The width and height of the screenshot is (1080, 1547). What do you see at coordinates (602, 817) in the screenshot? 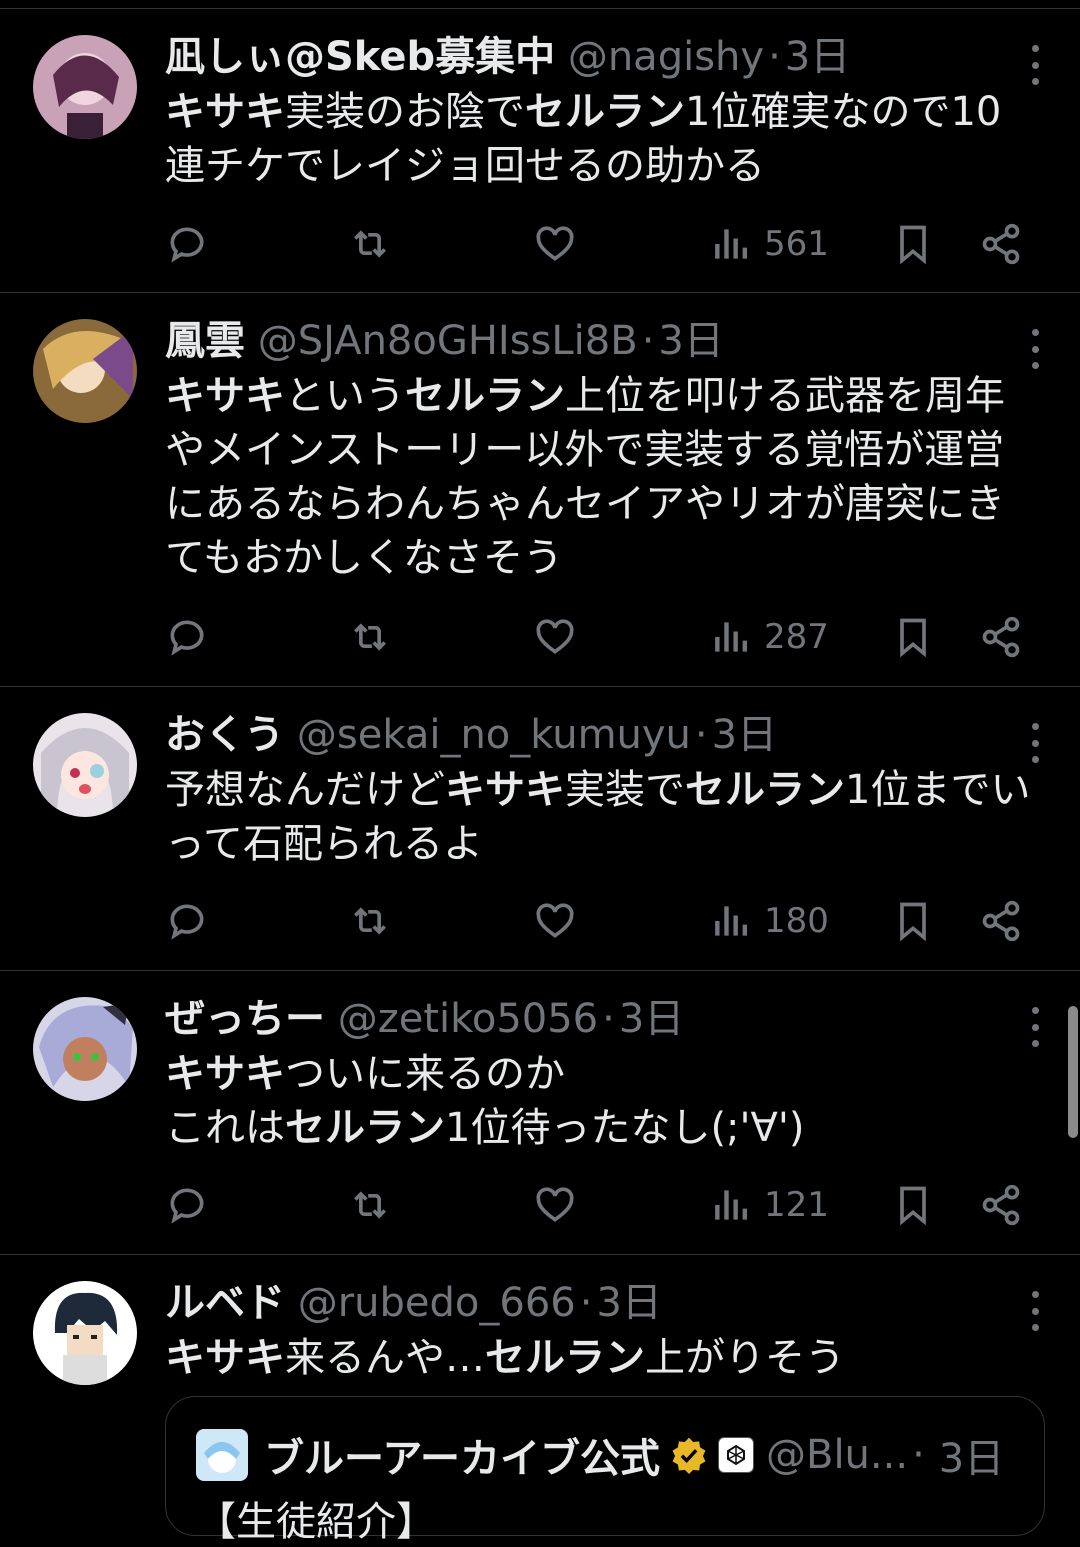
I see `tweet-text: 予想なんだけどキサキ実装でセルラン1位までいって石配られるよ` at bounding box center [602, 817].